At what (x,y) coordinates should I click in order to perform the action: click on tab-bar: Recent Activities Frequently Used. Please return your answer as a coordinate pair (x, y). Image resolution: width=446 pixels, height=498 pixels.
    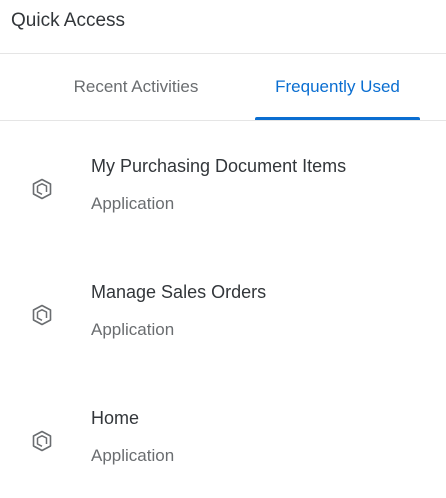
    Looking at the image, I should click on (223, 87).